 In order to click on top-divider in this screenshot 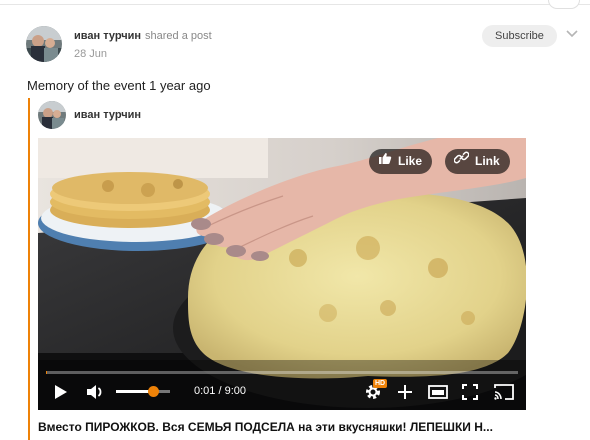, I will do `click(295, 4)`.